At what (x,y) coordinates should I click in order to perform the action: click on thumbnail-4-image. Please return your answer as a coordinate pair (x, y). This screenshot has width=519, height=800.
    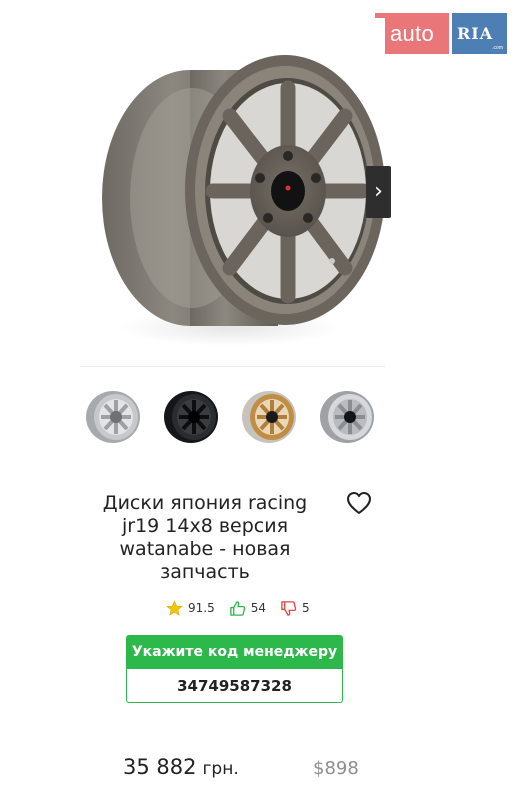
    Looking at the image, I should click on (347, 417).